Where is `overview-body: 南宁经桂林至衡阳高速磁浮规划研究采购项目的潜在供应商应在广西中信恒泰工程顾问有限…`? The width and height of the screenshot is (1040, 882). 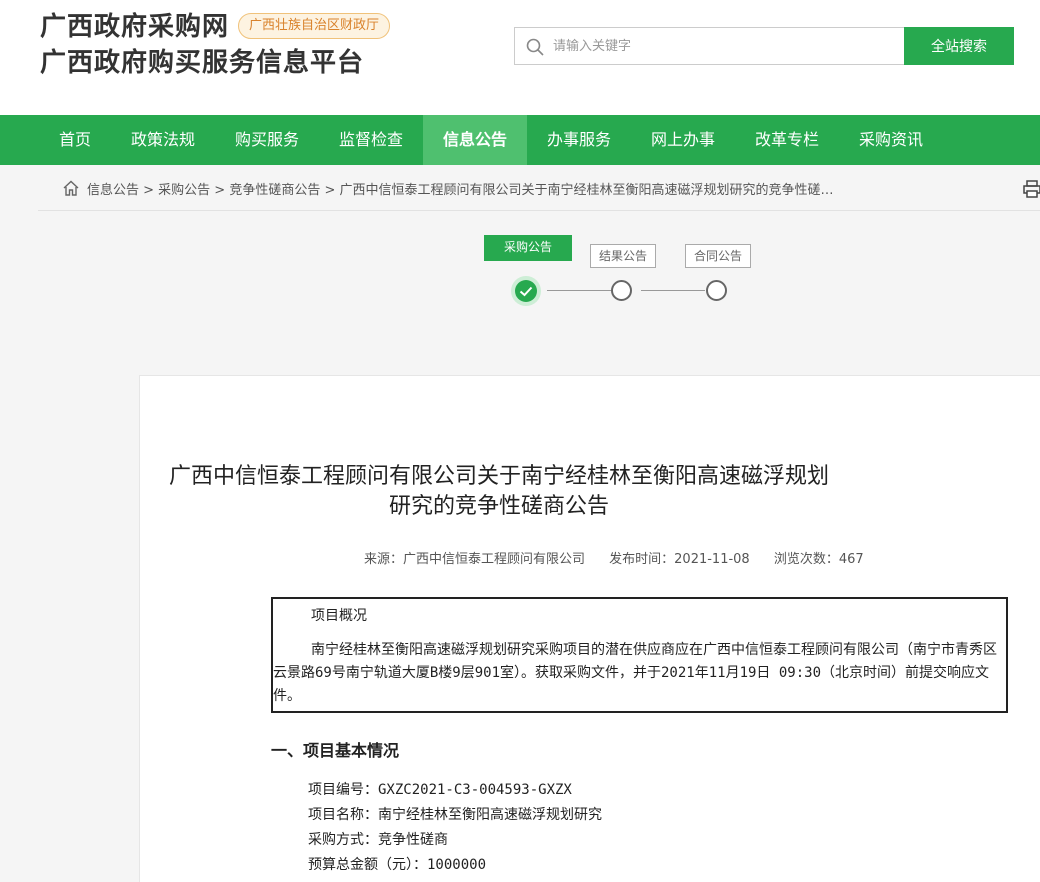
overview-body: 南宁经桂林至衡阳高速磁浮规划研究采购项目的潜在供应商应在广西中信恒泰工程顾问有限… is located at coordinates (635, 673).